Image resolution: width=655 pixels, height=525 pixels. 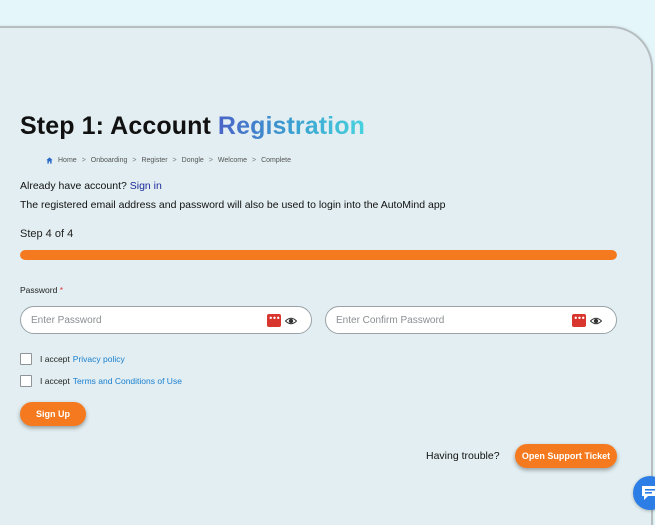 I want to click on breadcrumb-item-dongle: Dongle, so click(x=193, y=160).